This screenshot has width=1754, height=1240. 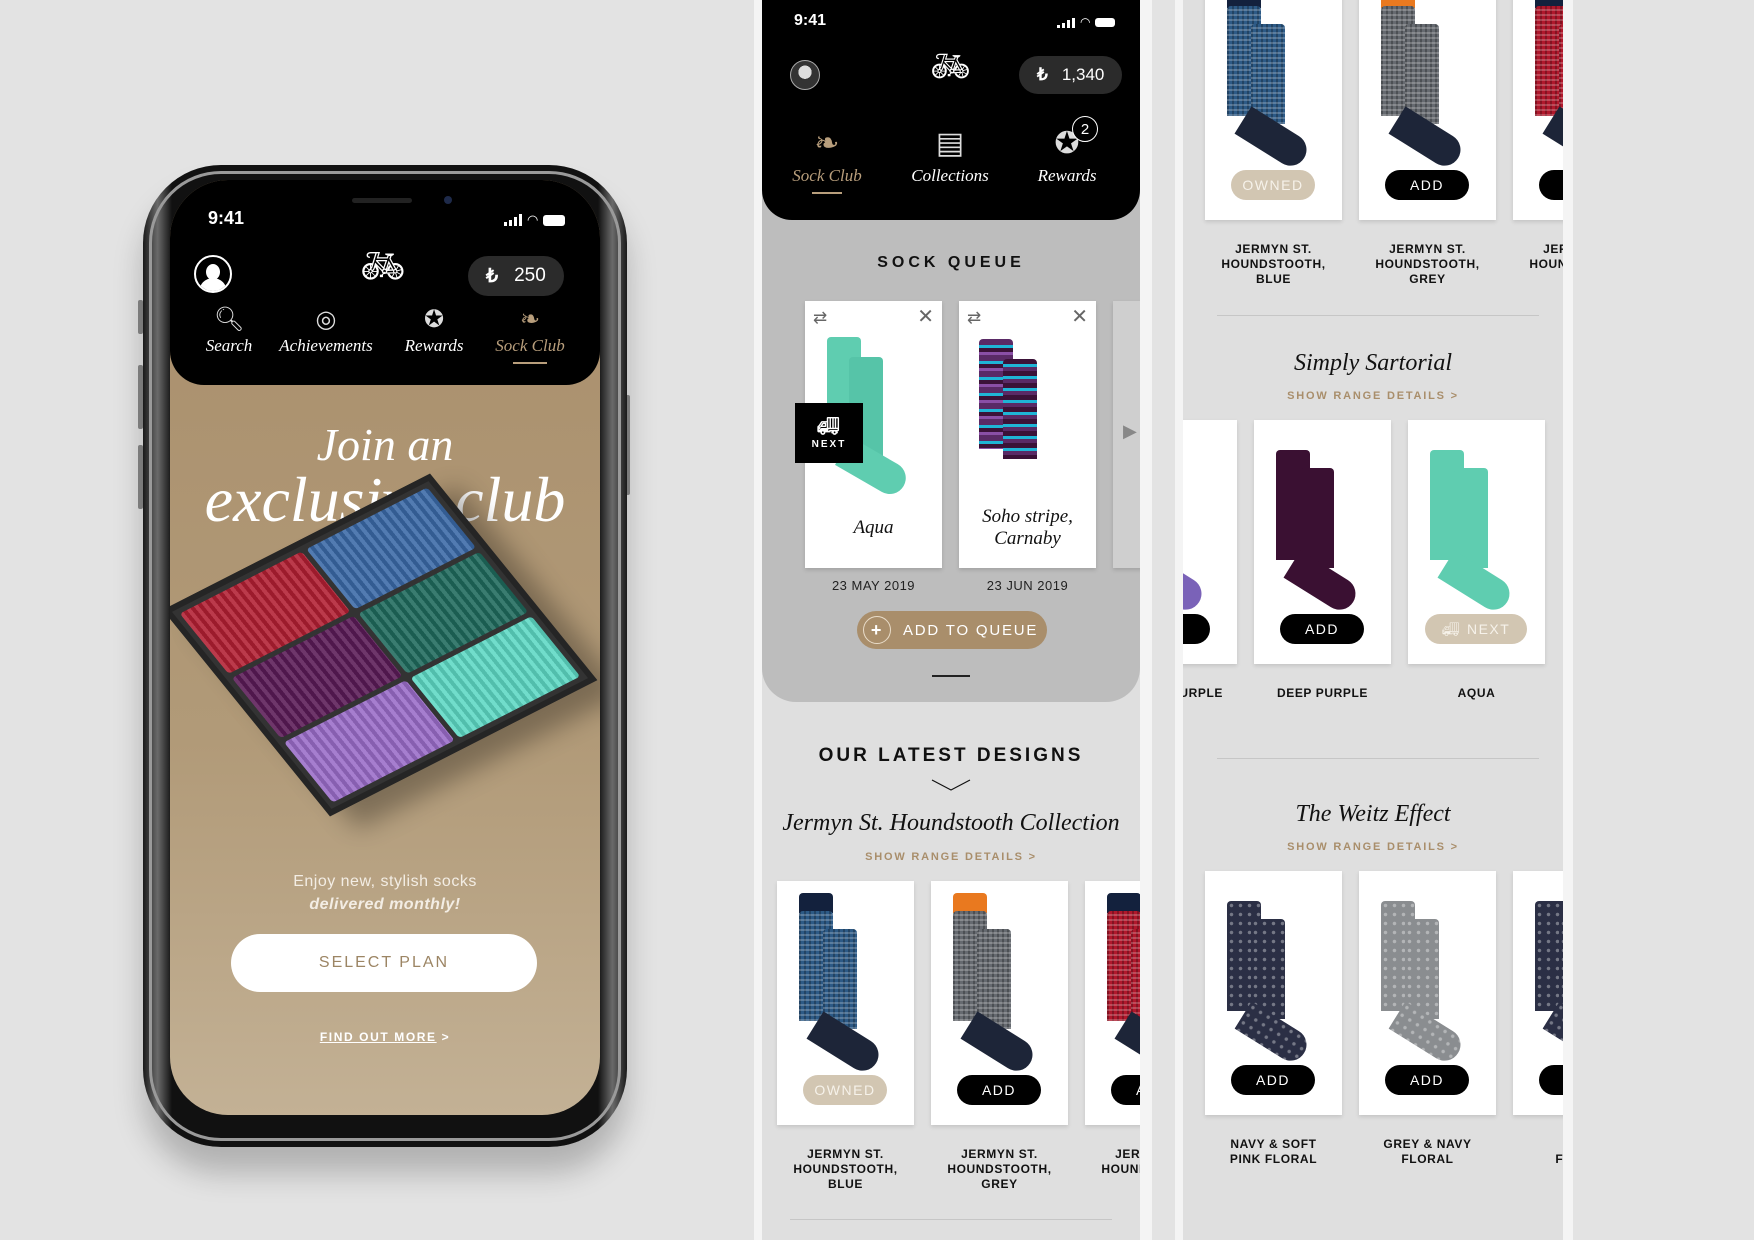 What do you see at coordinates (1476, 542) in the screenshot?
I see `product-card: 🚚︎ NEXT` at bounding box center [1476, 542].